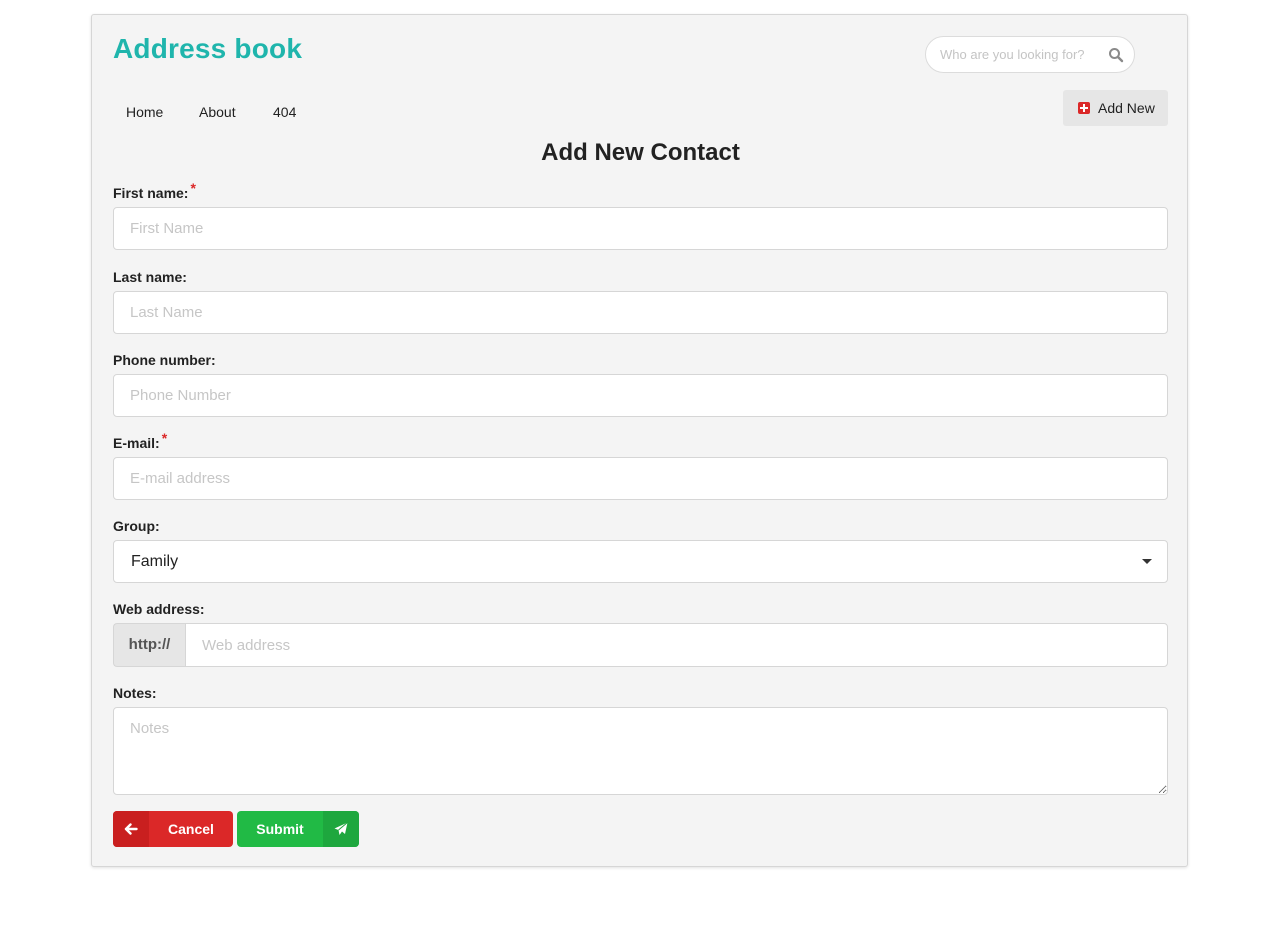 The height and width of the screenshot is (950, 1280). I want to click on notes-label: Notes:, so click(135, 693).